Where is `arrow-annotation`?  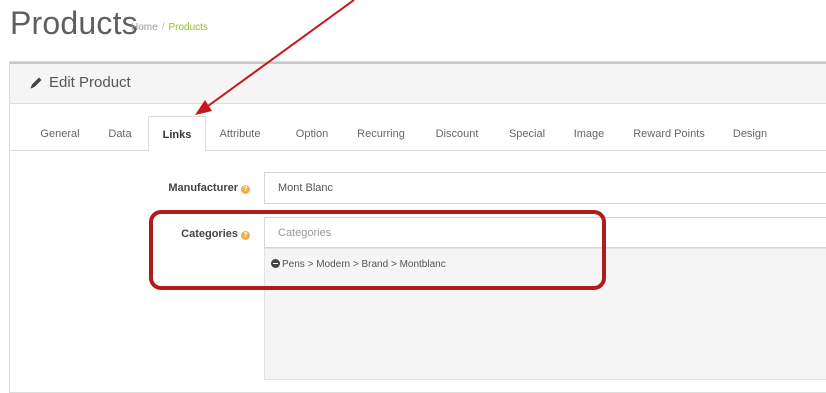 arrow-annotation is located at coordinates (275, 57).